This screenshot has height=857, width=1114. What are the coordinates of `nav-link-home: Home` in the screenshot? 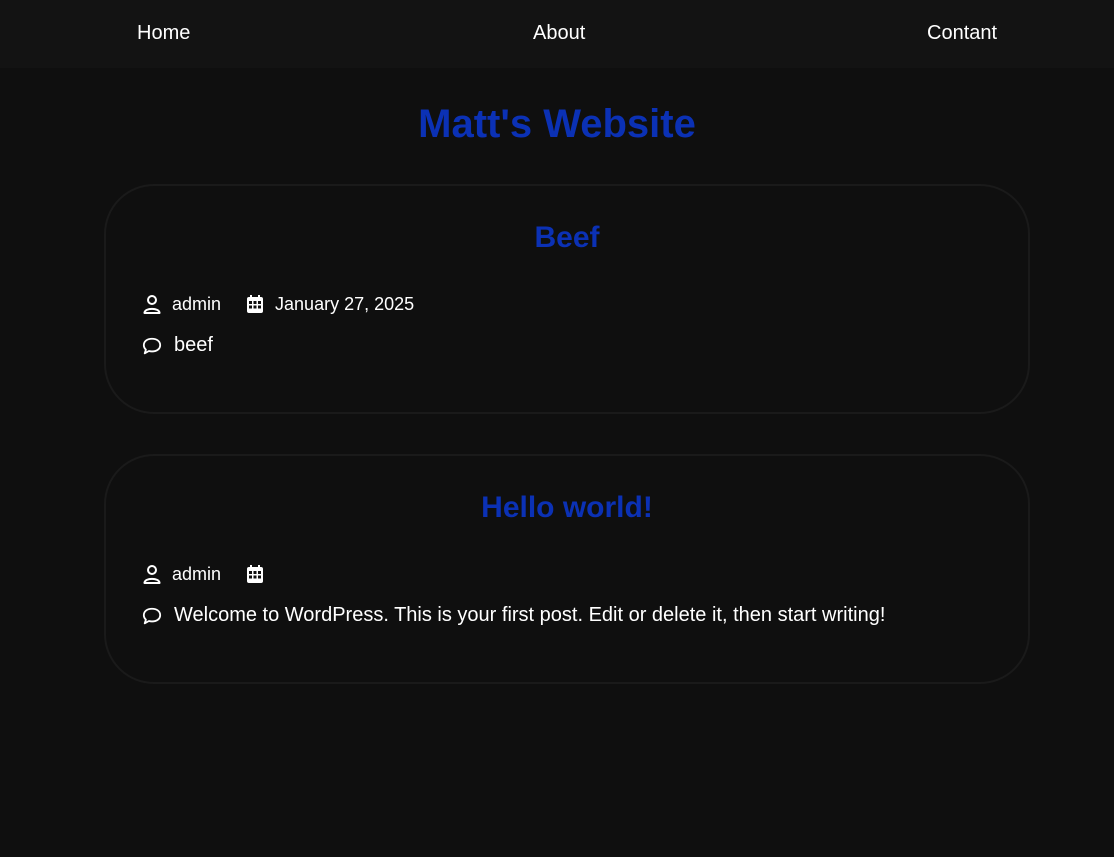 It's located at (163, 33).